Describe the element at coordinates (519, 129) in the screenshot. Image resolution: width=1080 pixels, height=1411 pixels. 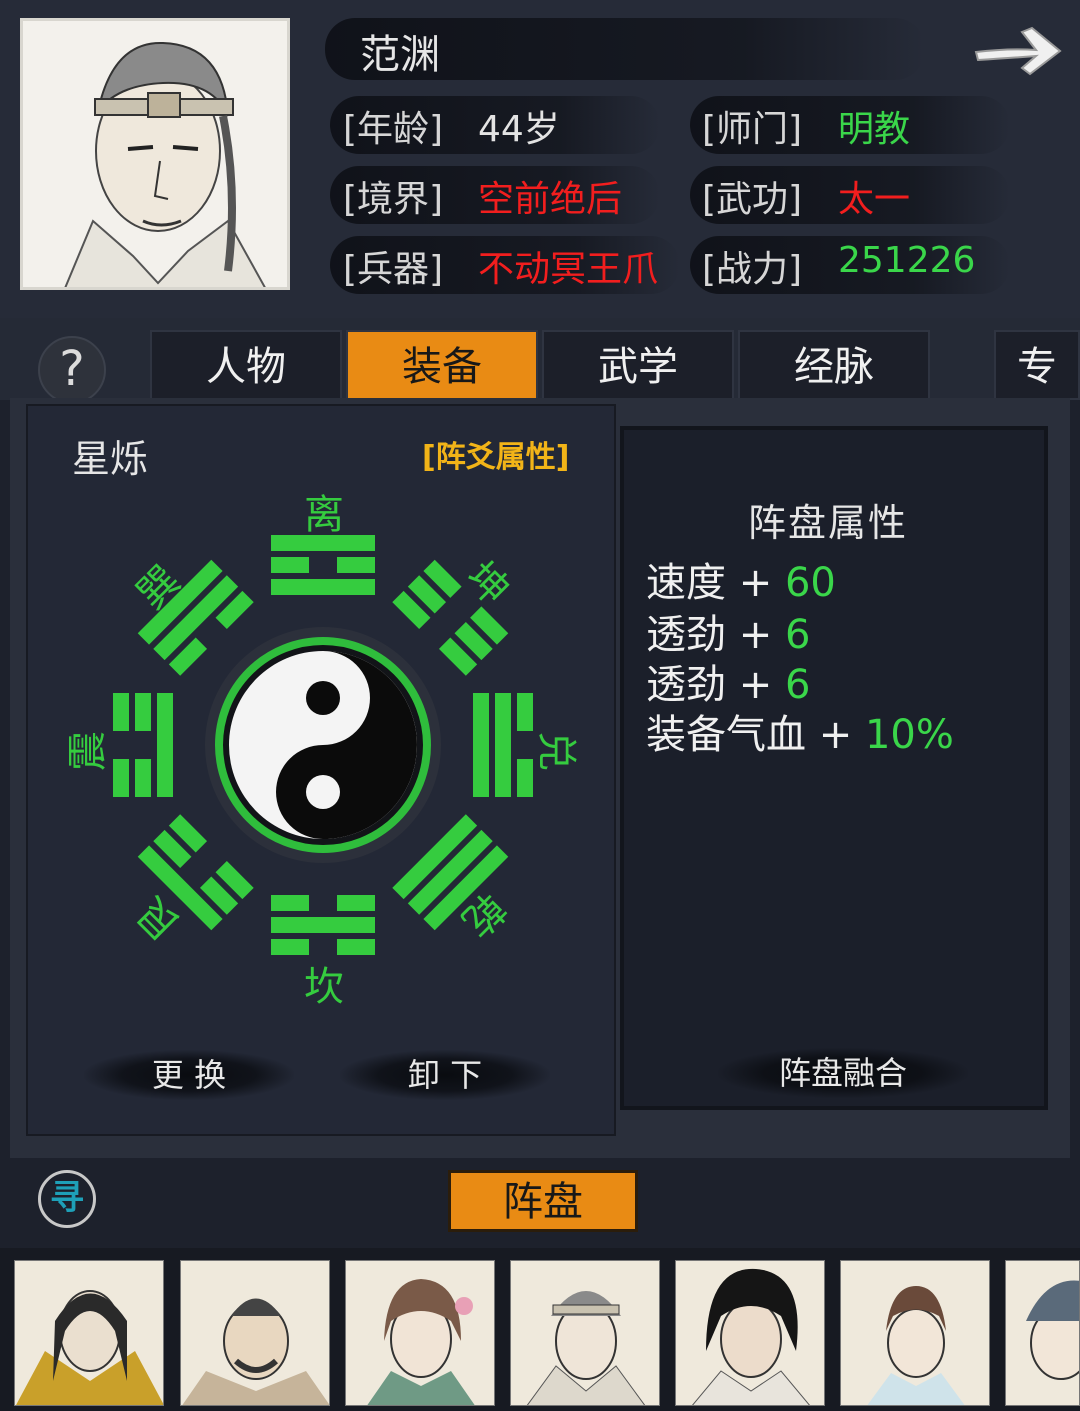
I see `age-value: 44岁` at that location.